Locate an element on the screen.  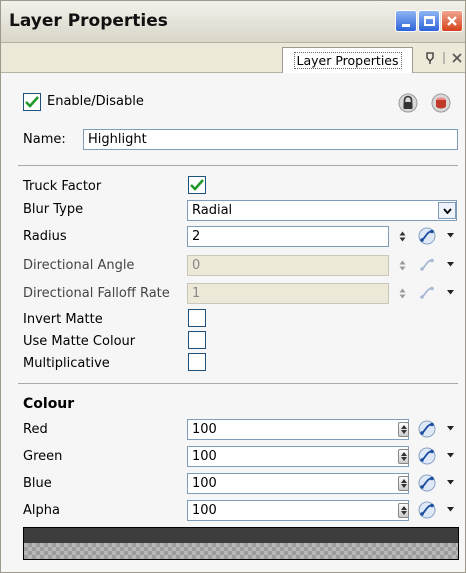
colour-section-title: Colour is located at coordinates (49, 404).